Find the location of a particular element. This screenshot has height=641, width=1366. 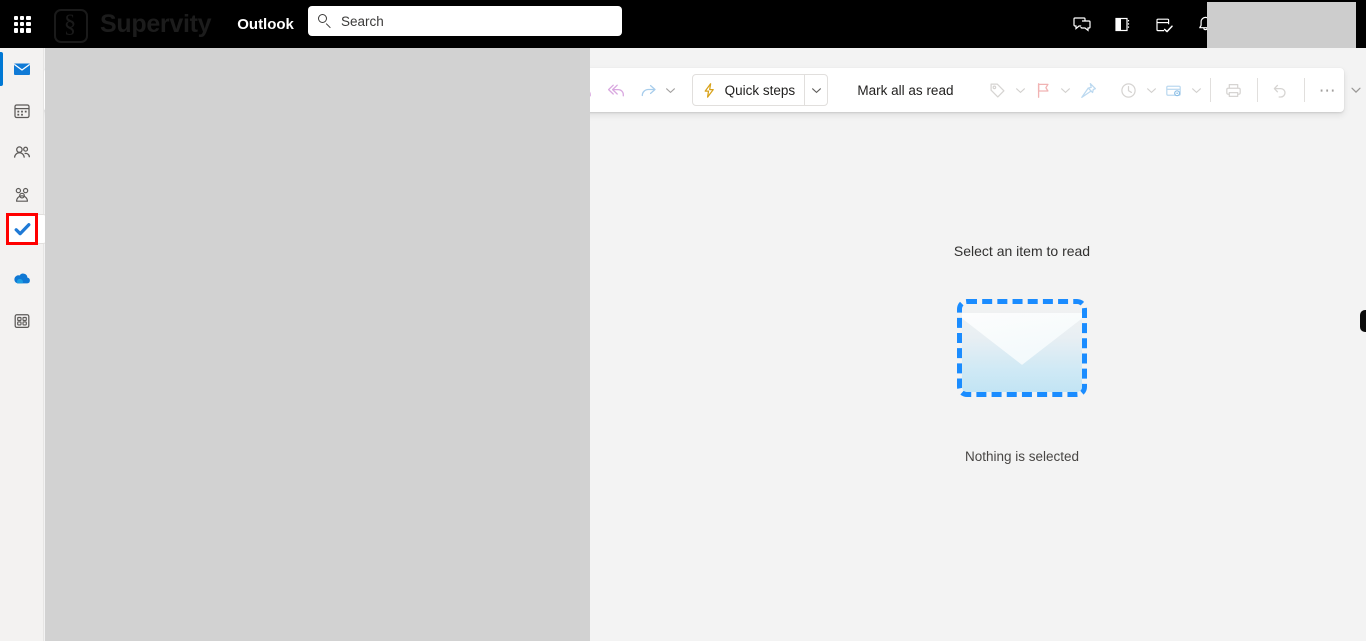

reply-all-button is located at coordinates (616, 90).